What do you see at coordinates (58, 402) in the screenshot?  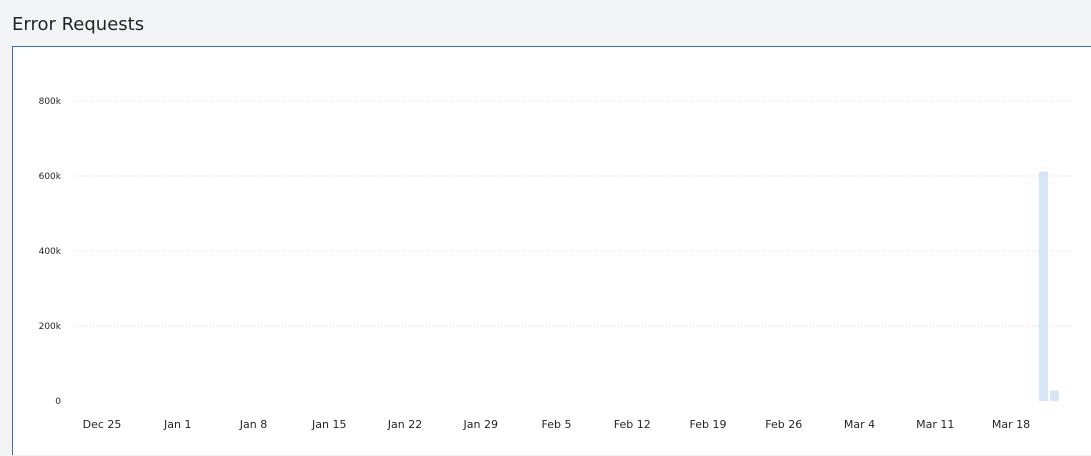 I see `y-tick-label: 0` at bounding box center [58, 402].